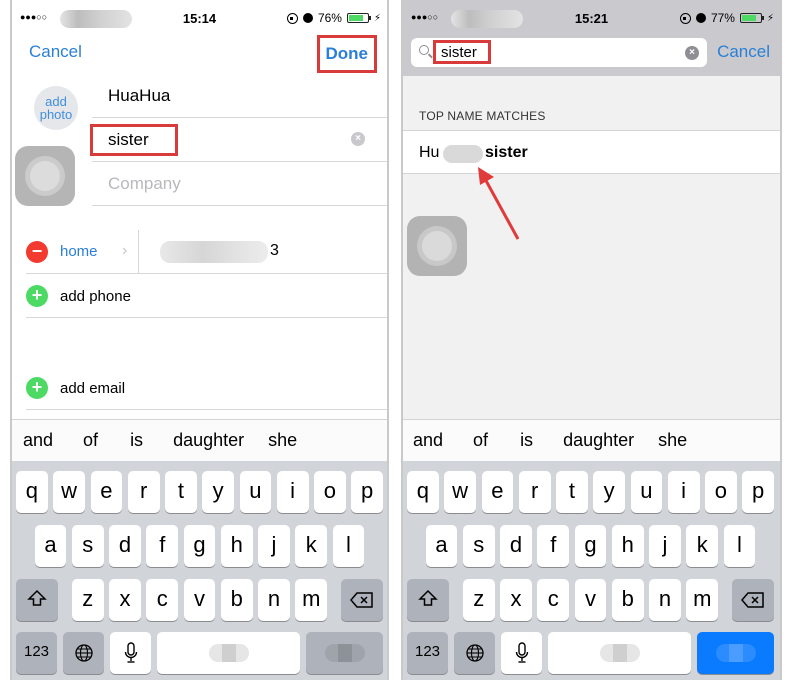 Image resolution: width=791 pixels, height=690 pixels. What do you see at coordinates (124, 251) in the screenshot?
I see `chevron-right-icon: ›` at bounding box center [124, 251].